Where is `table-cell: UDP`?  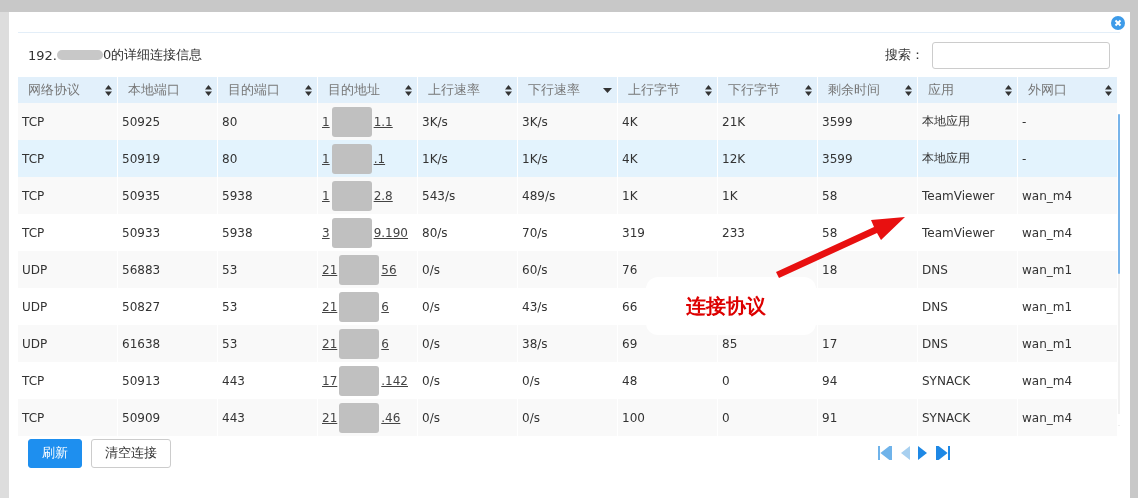
table-cell: UDP is located at coordinates (35, 343).